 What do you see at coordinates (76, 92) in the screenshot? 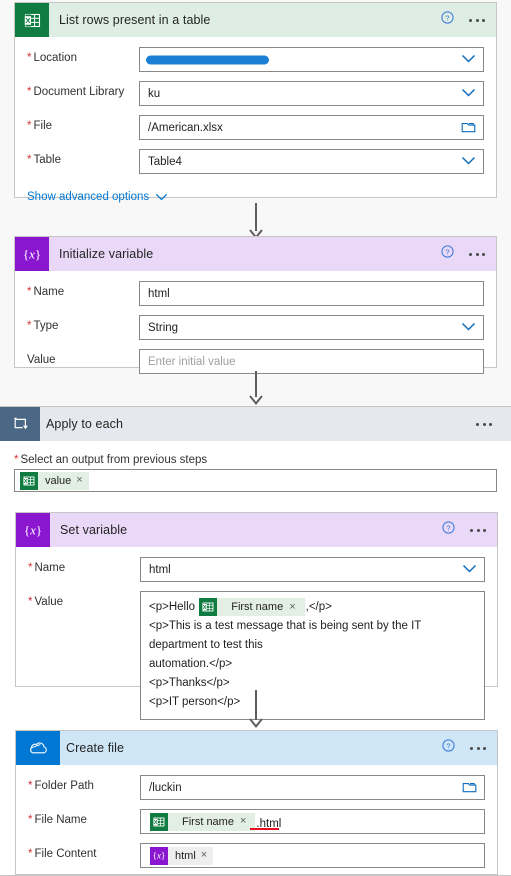
I see `field-label-document-library: * Document Library` at bounding box center [76, 92].